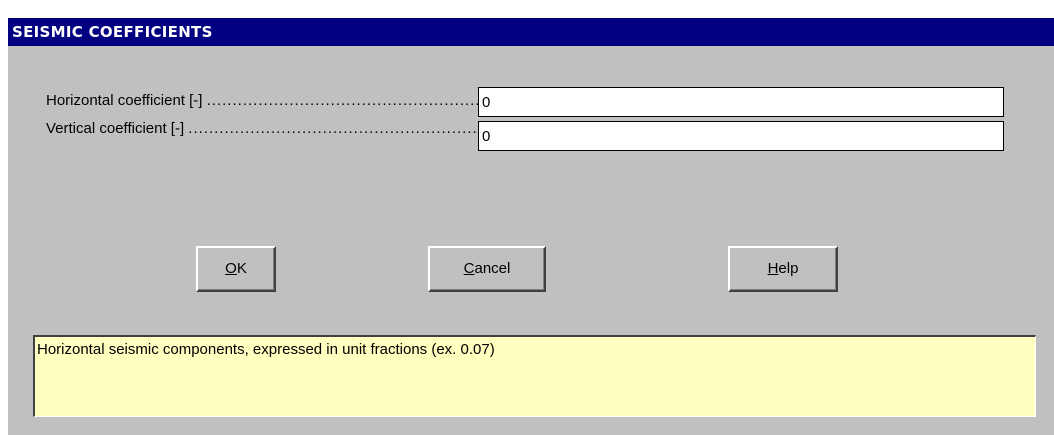 The image size is (1054, 435). Describe the element at coordinates (115, 128) in the screenshot. I see `vertical-coefficient-label-text: Vertical coefficient [-]` at that location.